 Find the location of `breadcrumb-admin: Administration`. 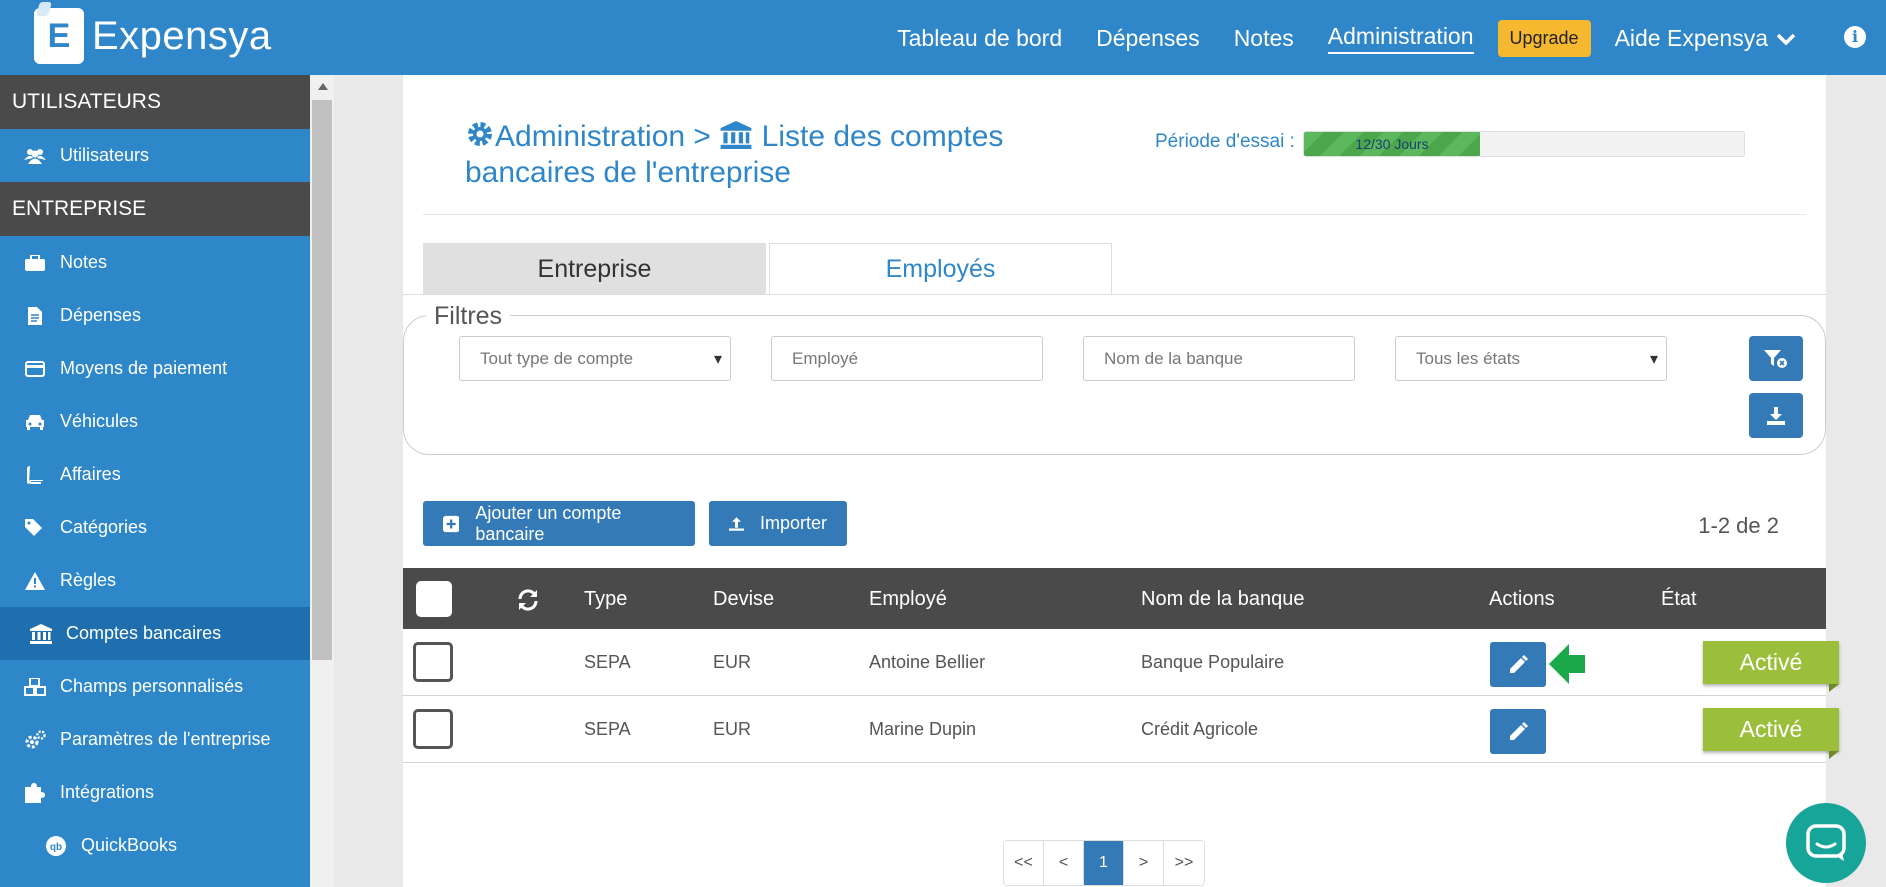

breadcrumb-admin: Administration is located at coordinates (590, 136).